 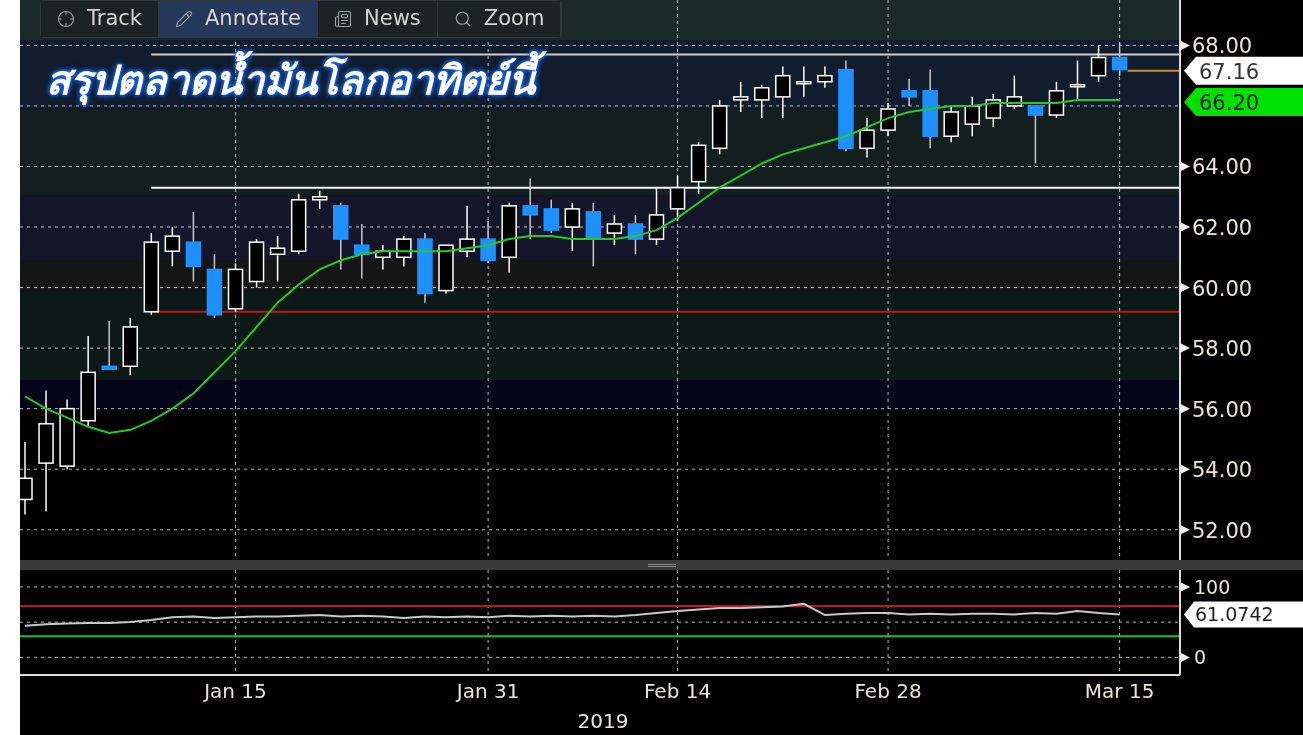 I want to click on axis-label: 62.00, so click(x=1216, y=228).